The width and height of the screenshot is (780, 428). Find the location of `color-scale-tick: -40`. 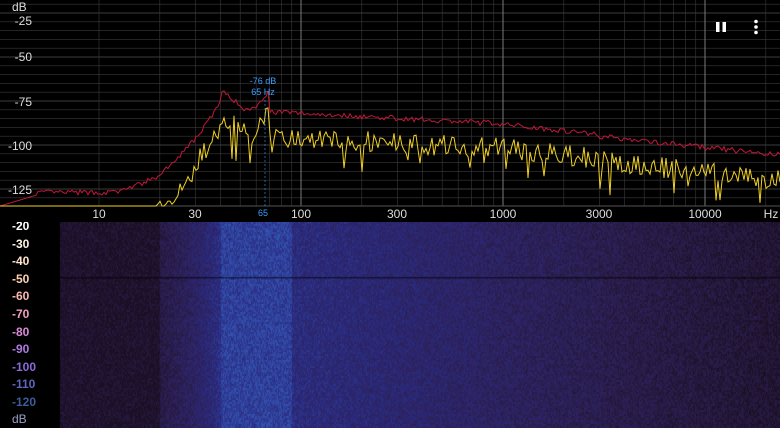

color-scale-tick: -40 is located at coordinates (21, 261).